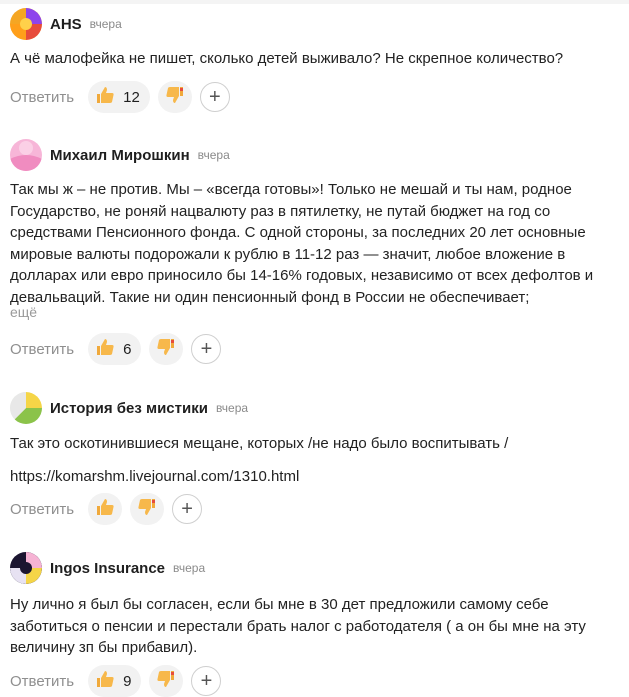 The height and width of the screenshot is (697, 629). What do you see at coordinates (104, 647) in the screenshot?
I see `comment-line: величину зп бы прибавил).` at bounding box center [104, 647].